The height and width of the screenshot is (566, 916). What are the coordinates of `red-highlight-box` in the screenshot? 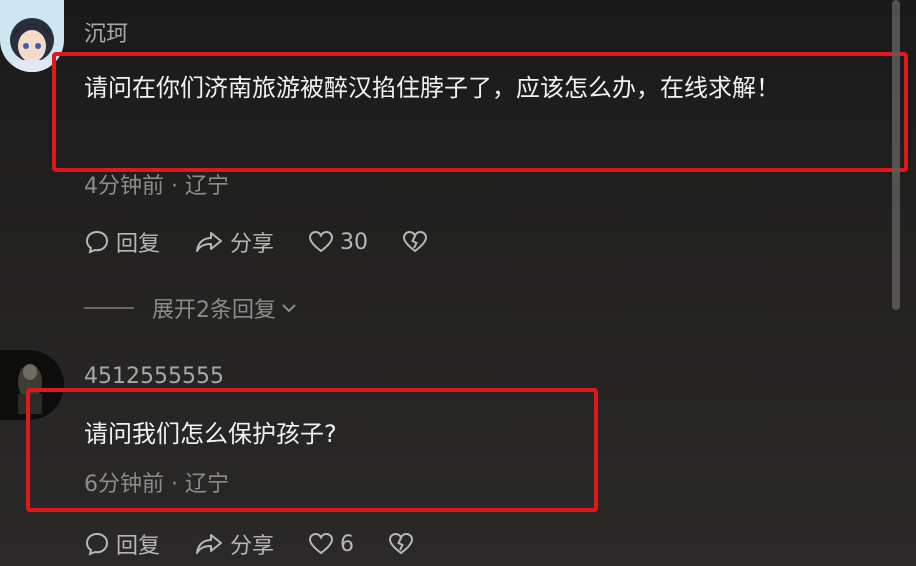 It's located at (312, 450).